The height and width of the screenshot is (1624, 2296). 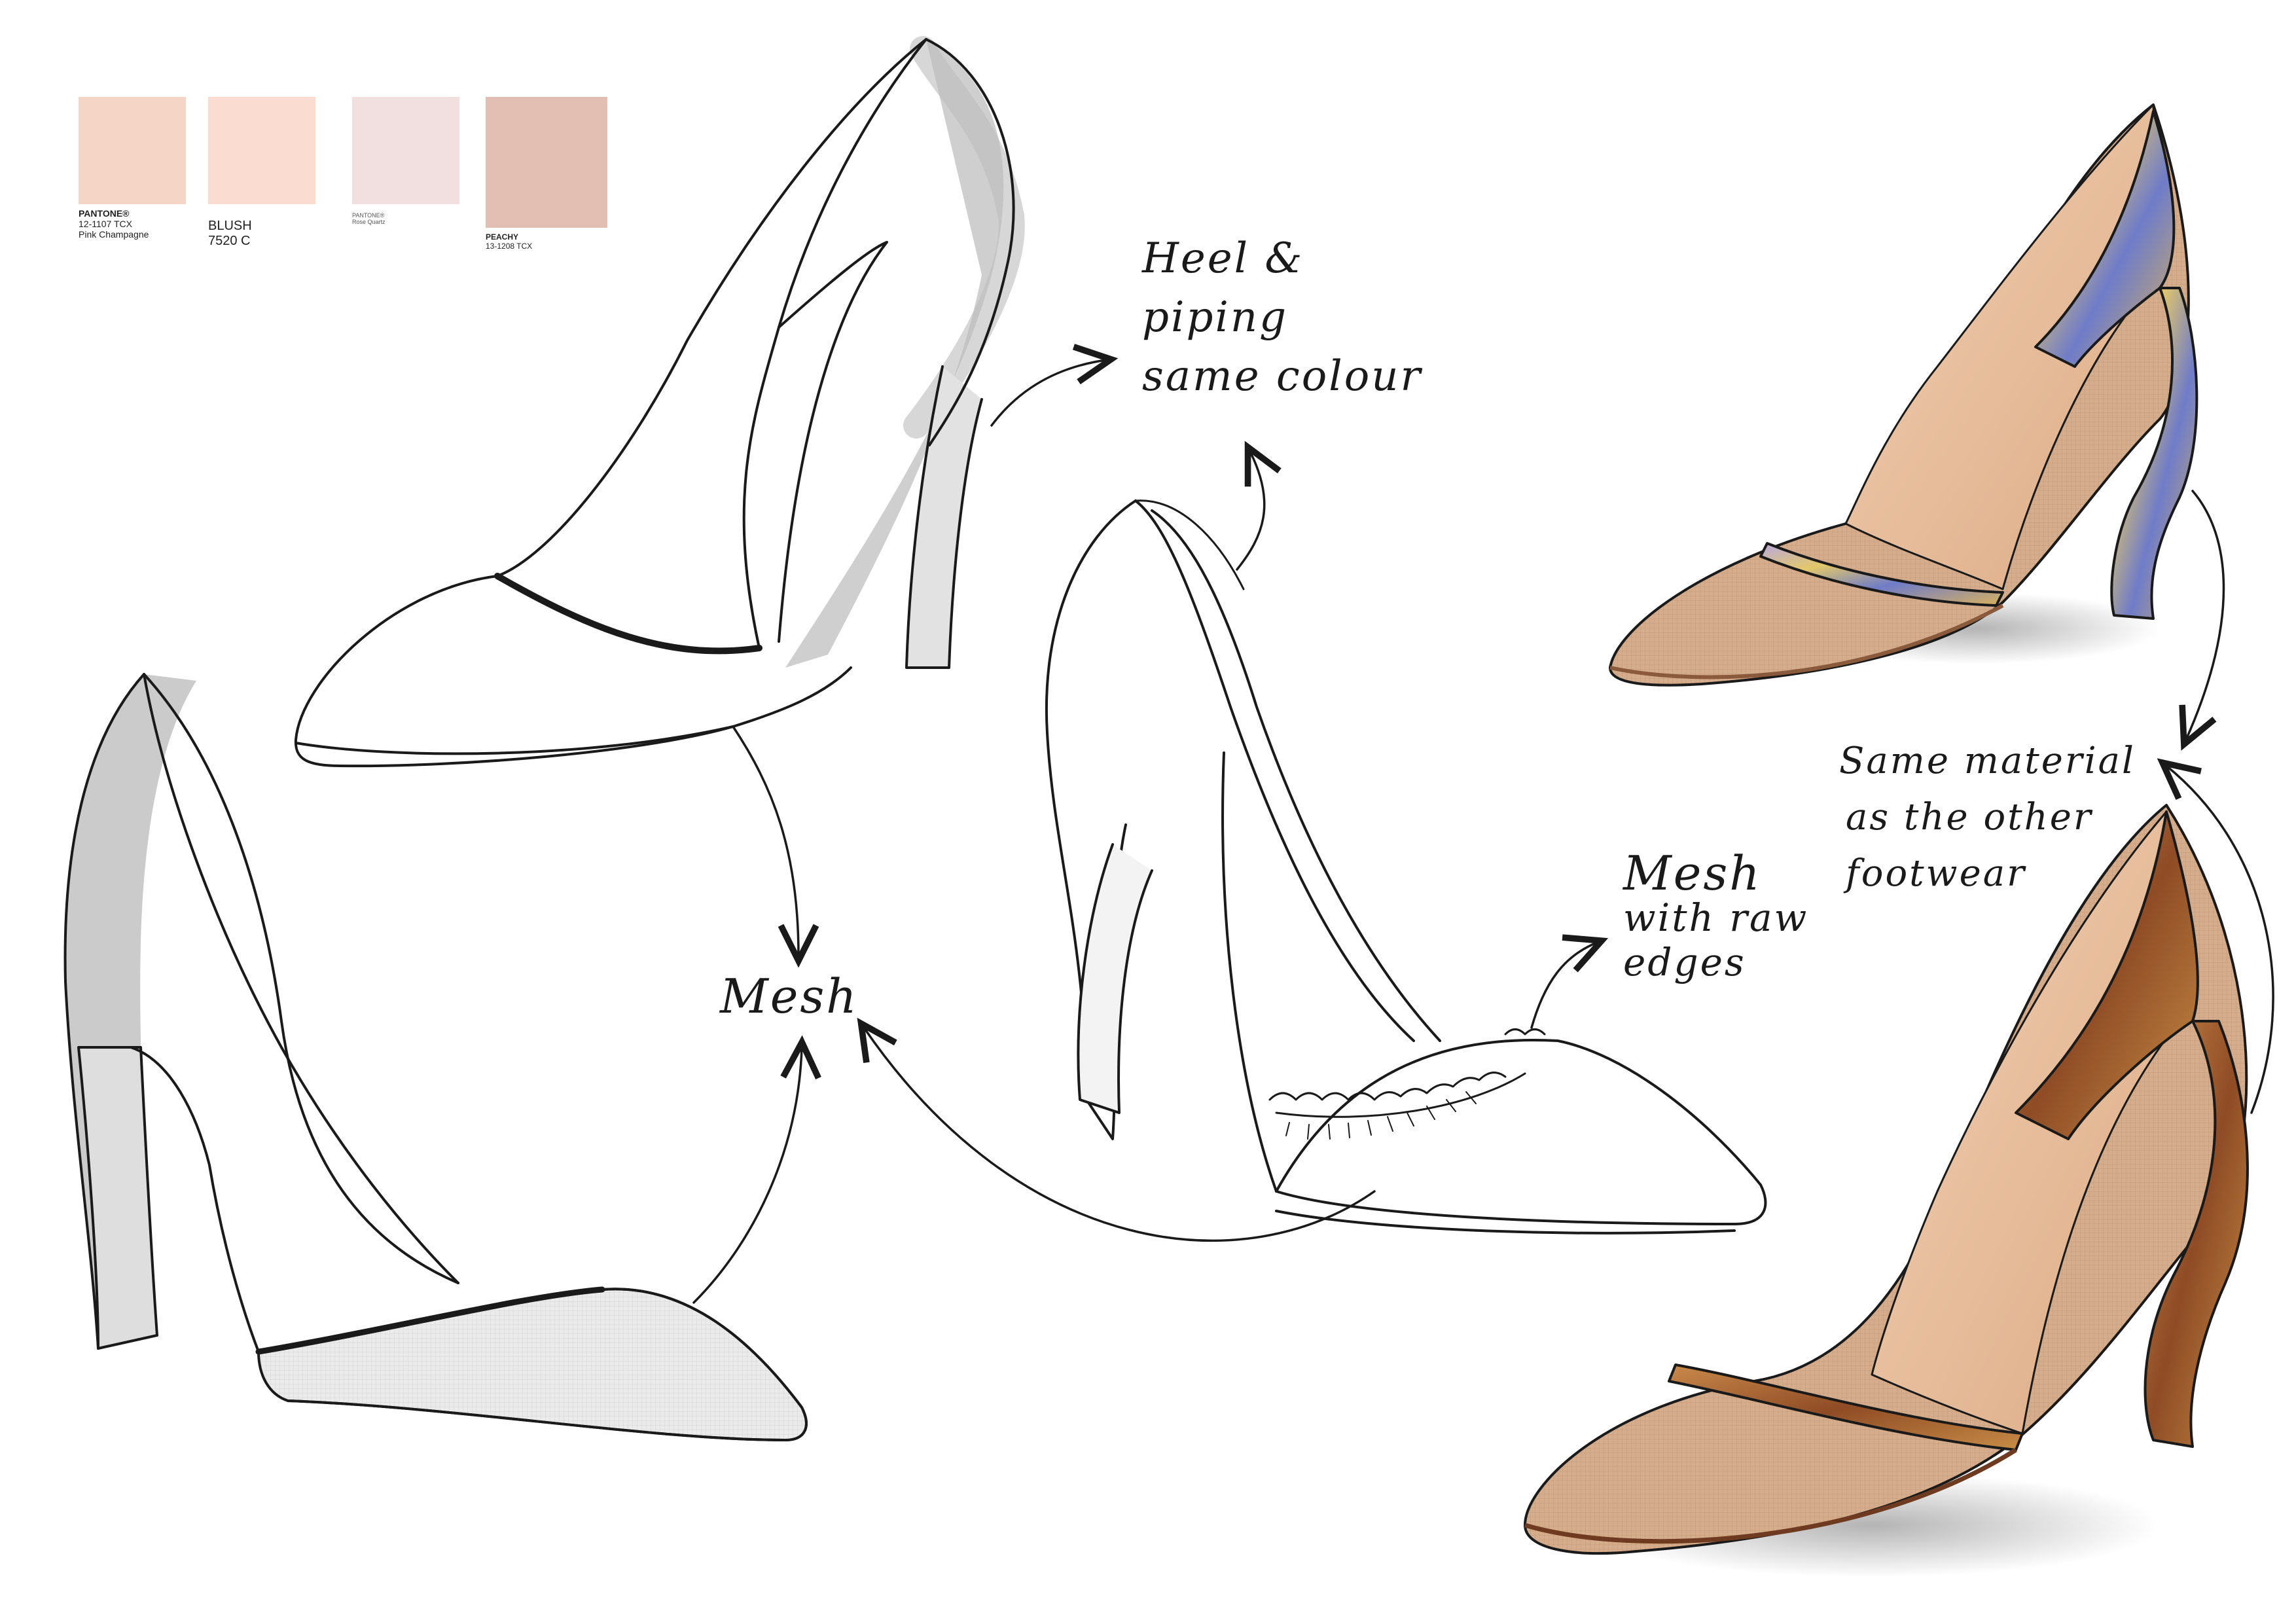 What do you see at coordinates (509, 246) in the screenshot?
I see `swatch-code: 13-1208 TCX` at bounding box center [509, 246].